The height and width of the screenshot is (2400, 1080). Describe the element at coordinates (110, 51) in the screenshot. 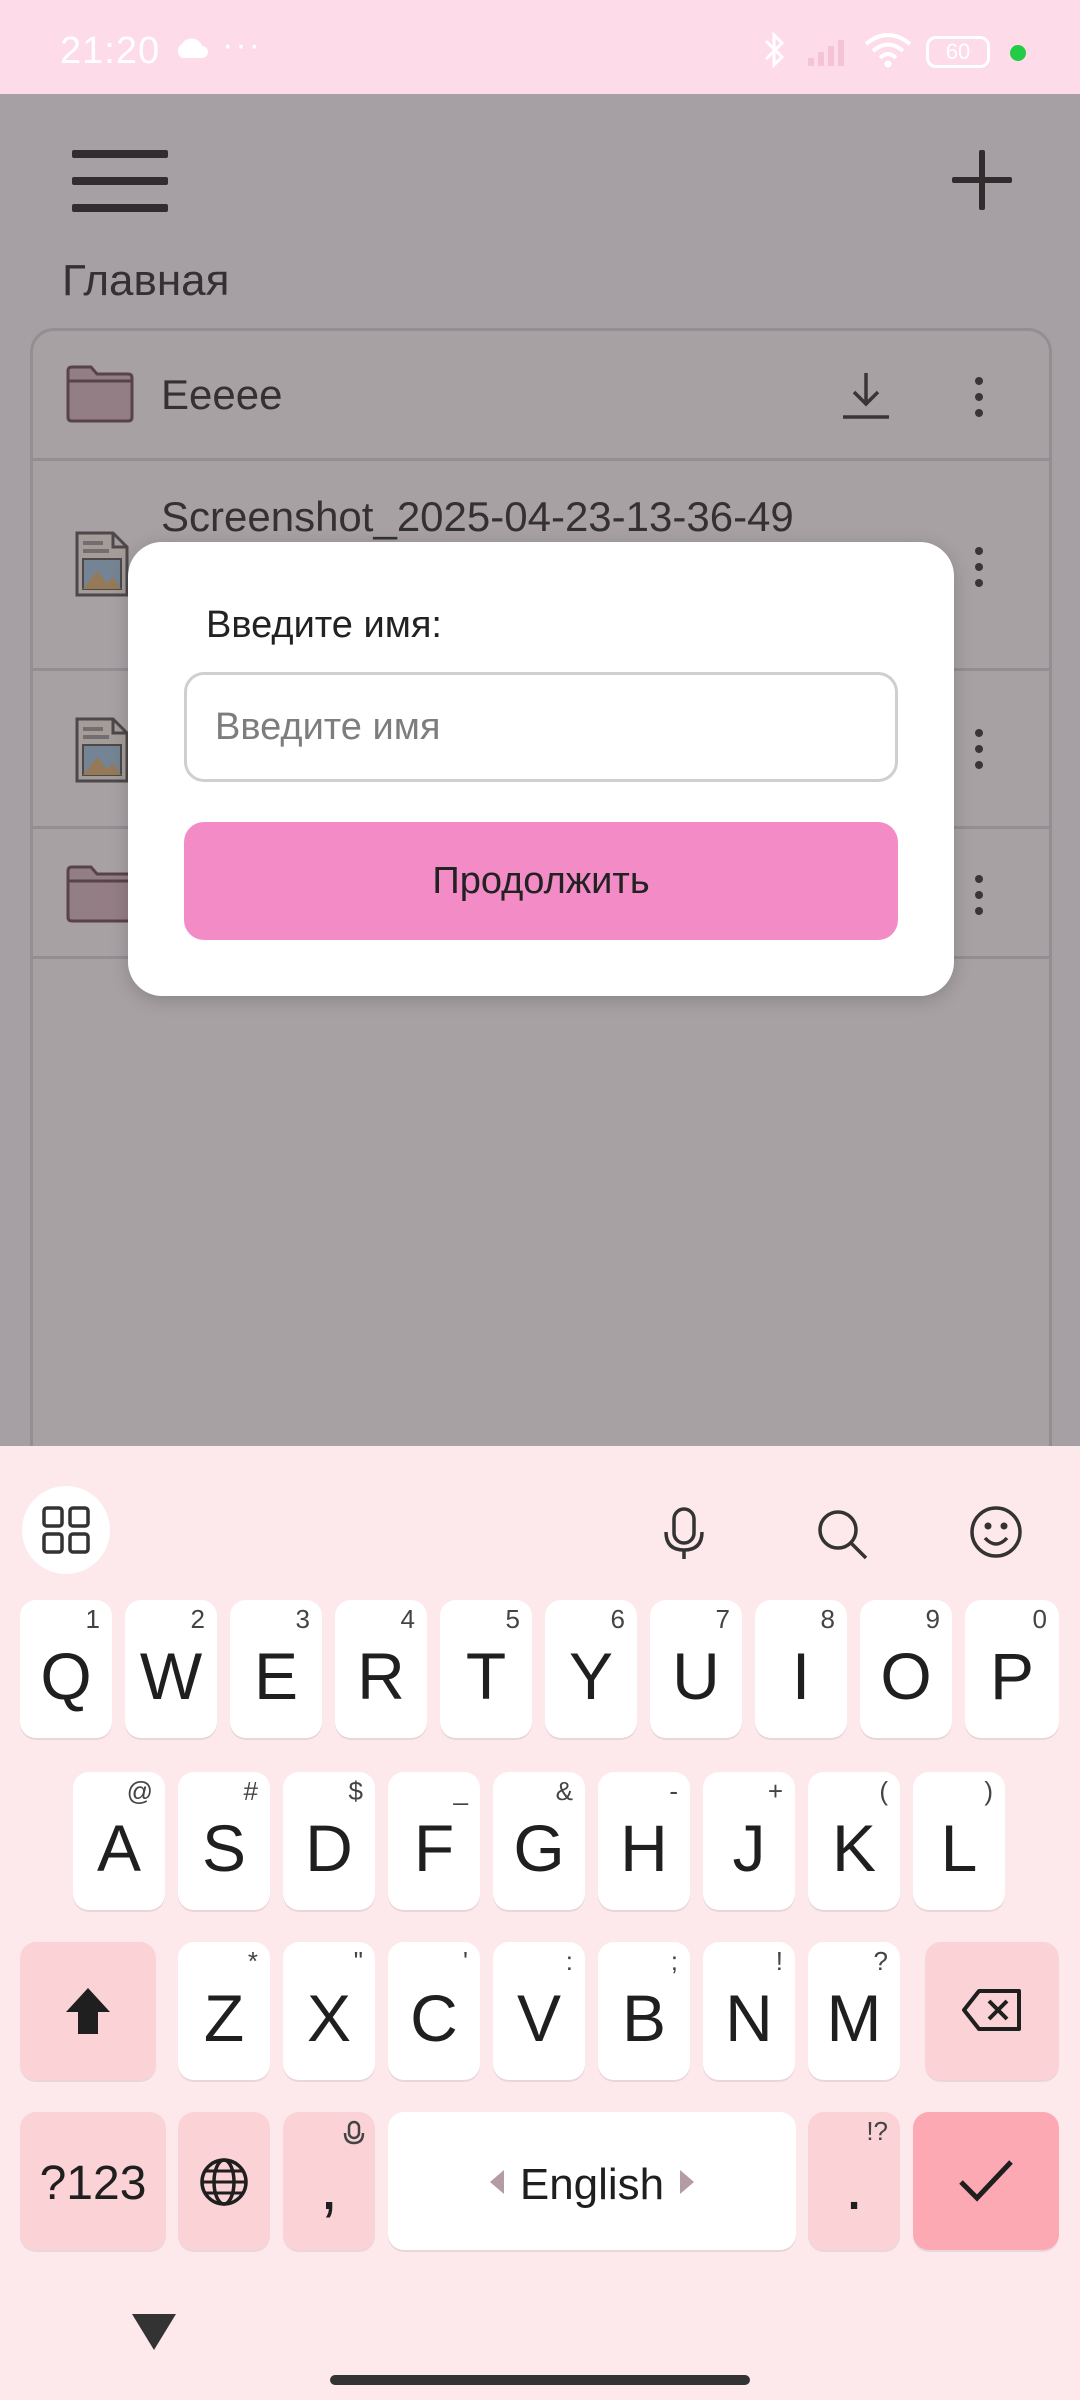

I see `status-time: 21:20` at that location.